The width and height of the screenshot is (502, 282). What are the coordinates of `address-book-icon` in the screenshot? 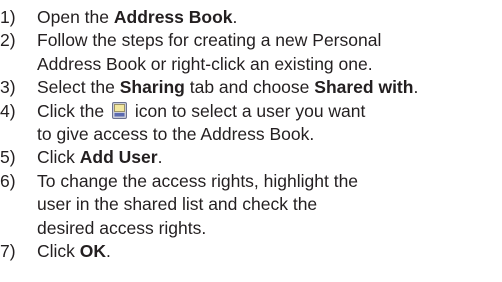 It's located at (119, 110).